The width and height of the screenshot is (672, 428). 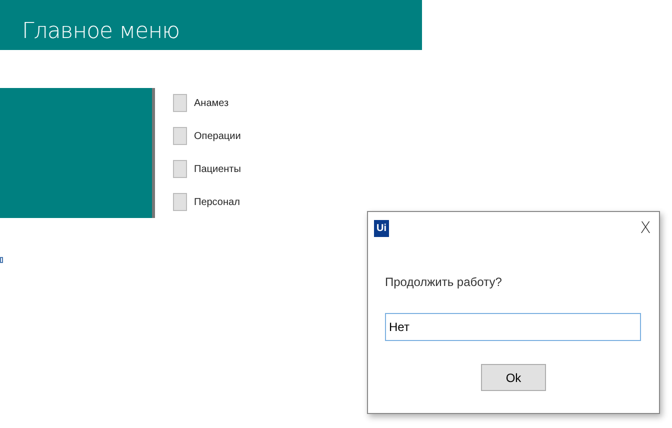 What do you see at coordinates (443, 282) in the screenshot?
I see `dialog-message: Продолжить работу?` at bounding box center [443, 282].